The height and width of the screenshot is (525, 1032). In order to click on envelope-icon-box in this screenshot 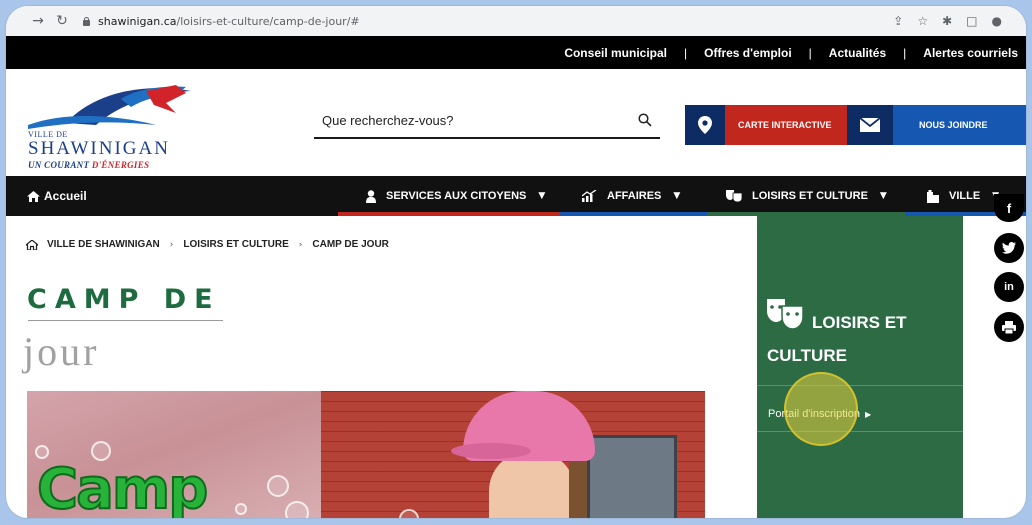, I will do `click(870, 125)`.